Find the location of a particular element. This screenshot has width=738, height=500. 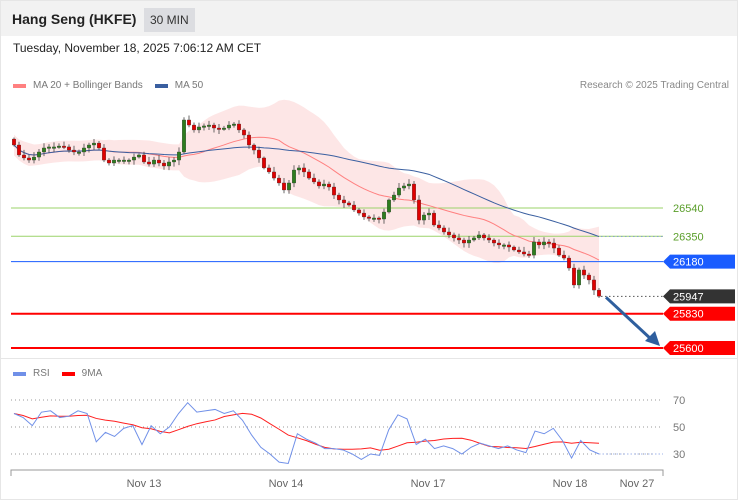

time-axis is located at coordinates (337, 472).